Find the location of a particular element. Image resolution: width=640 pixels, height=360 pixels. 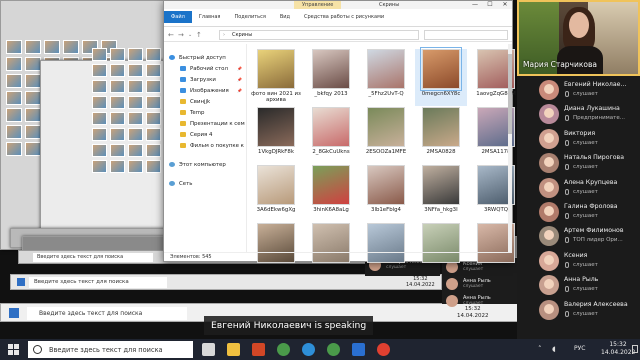

nav-item-label: Быстрый доступ is located at coordinates (202, 57).